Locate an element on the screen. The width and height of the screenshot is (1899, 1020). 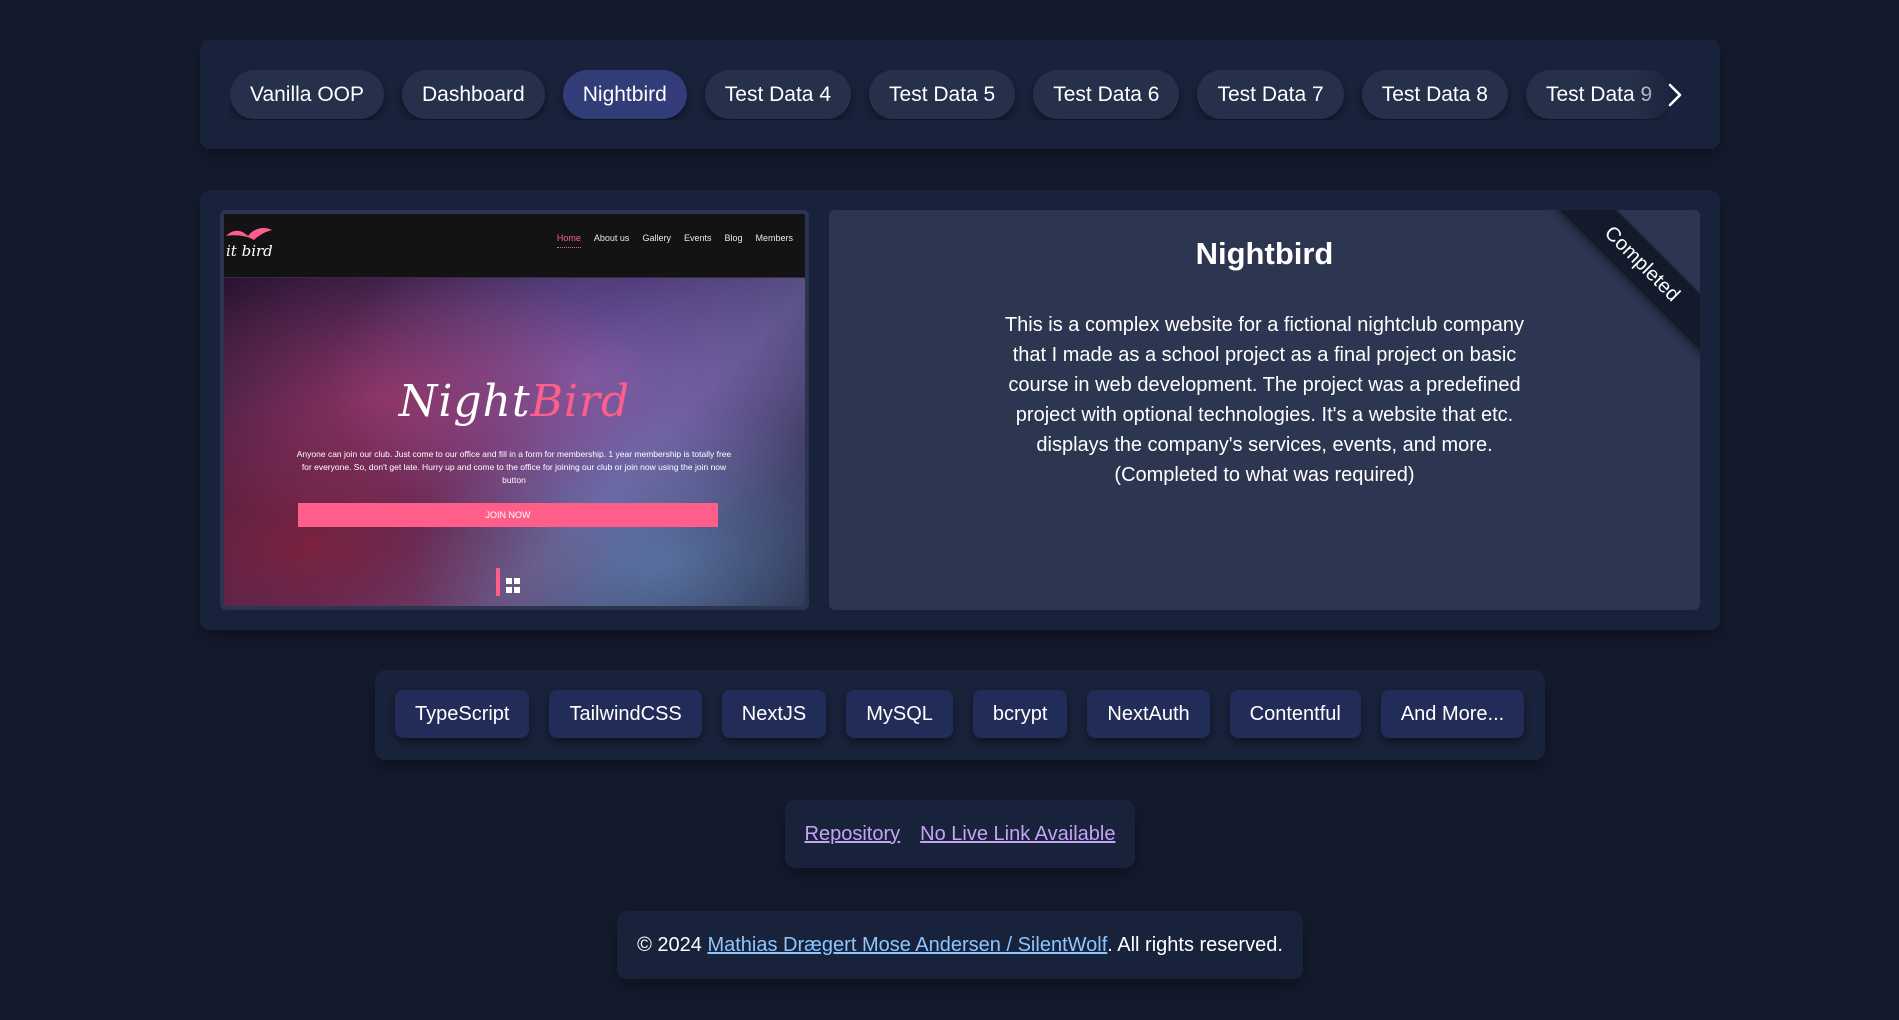
preview-hero-title-night: Night is located at coordinates (464, 401).